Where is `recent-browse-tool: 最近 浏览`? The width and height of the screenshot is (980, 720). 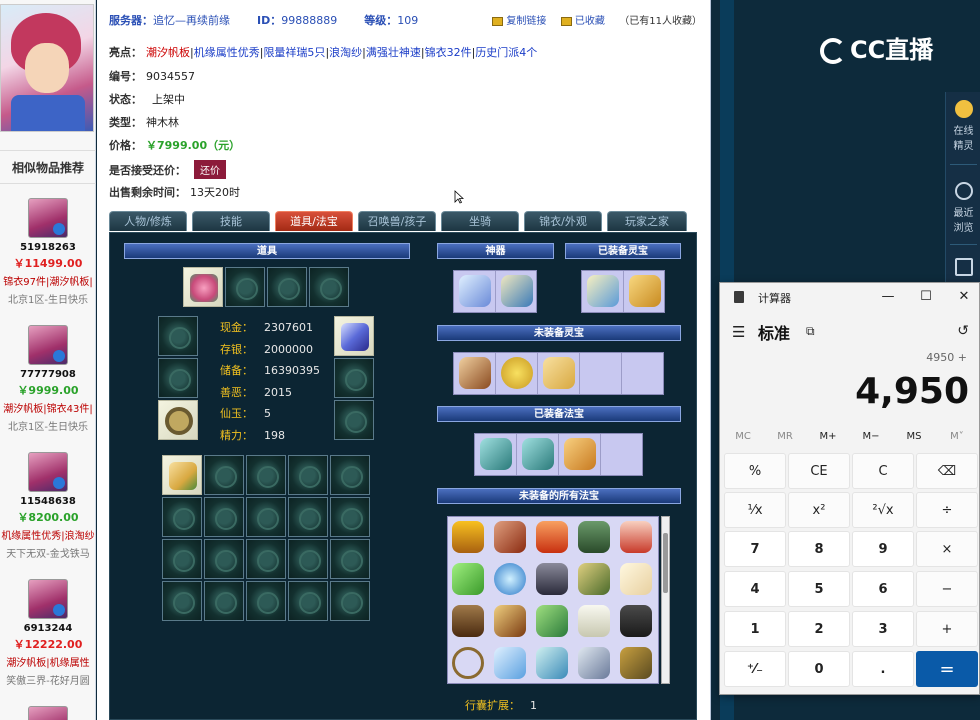 recent-browse-tool: 最近 浏览 is located at coordinates (963, 208).